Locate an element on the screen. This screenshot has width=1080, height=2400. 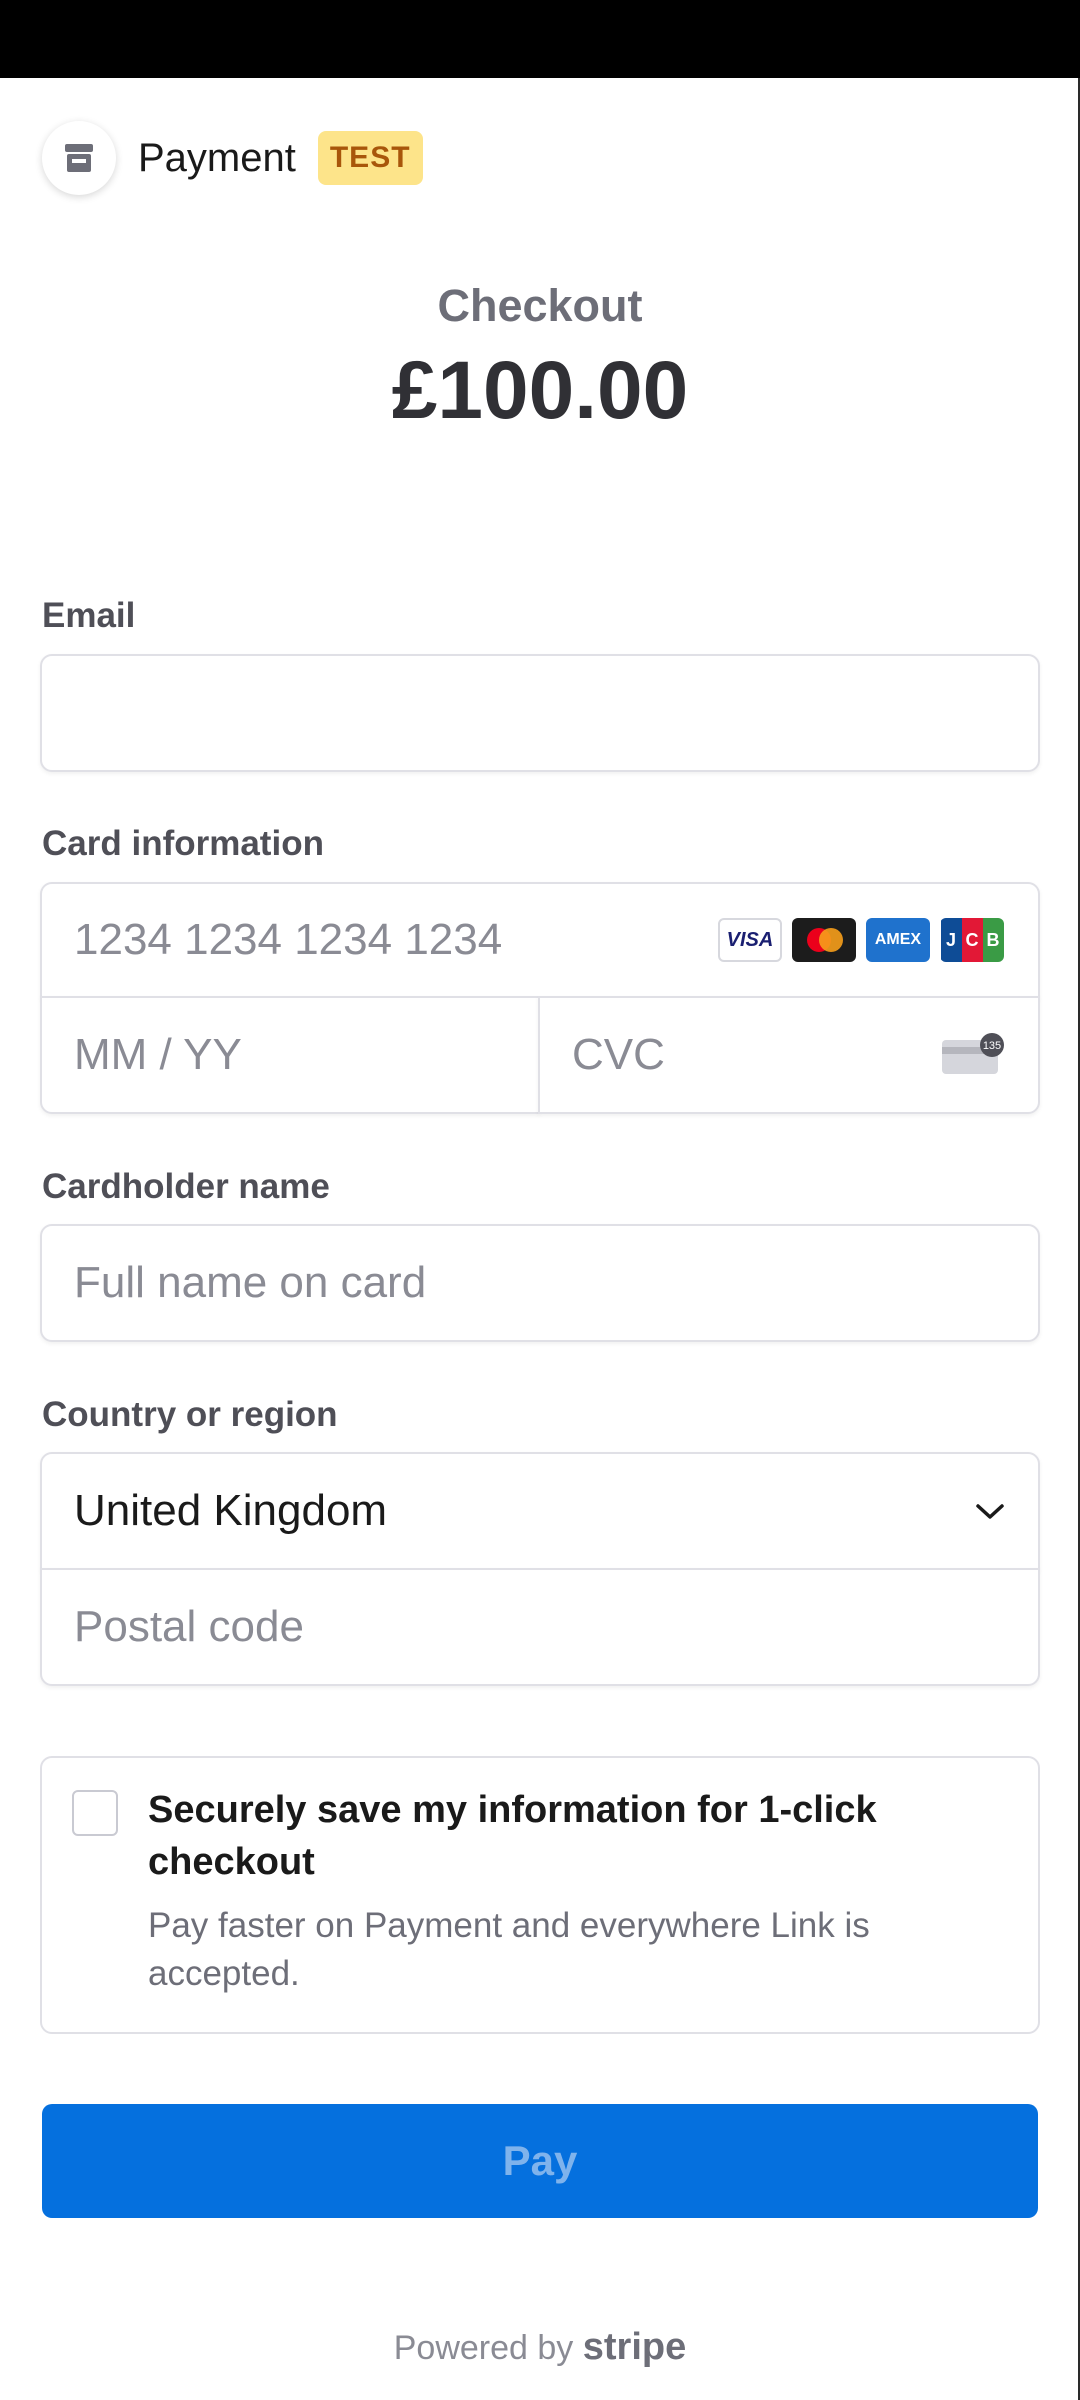
merchant-header: Payment TEST is located at coordinates (232, 158).